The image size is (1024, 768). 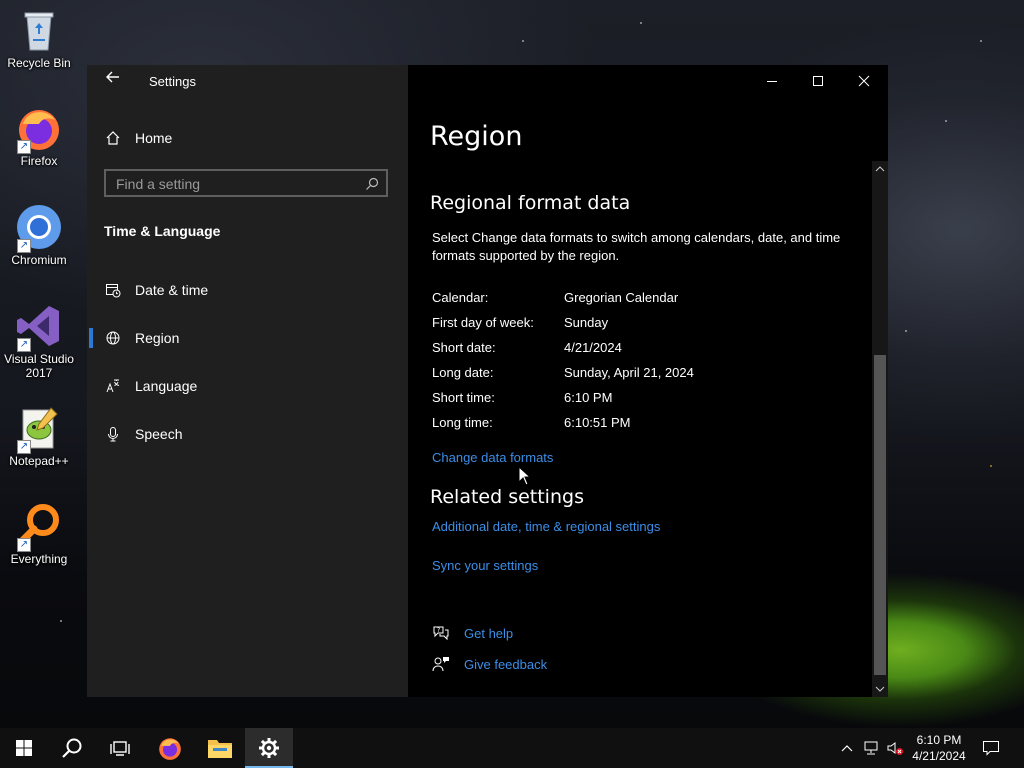 I want to click on start-icon, so click(x=24, y=748).